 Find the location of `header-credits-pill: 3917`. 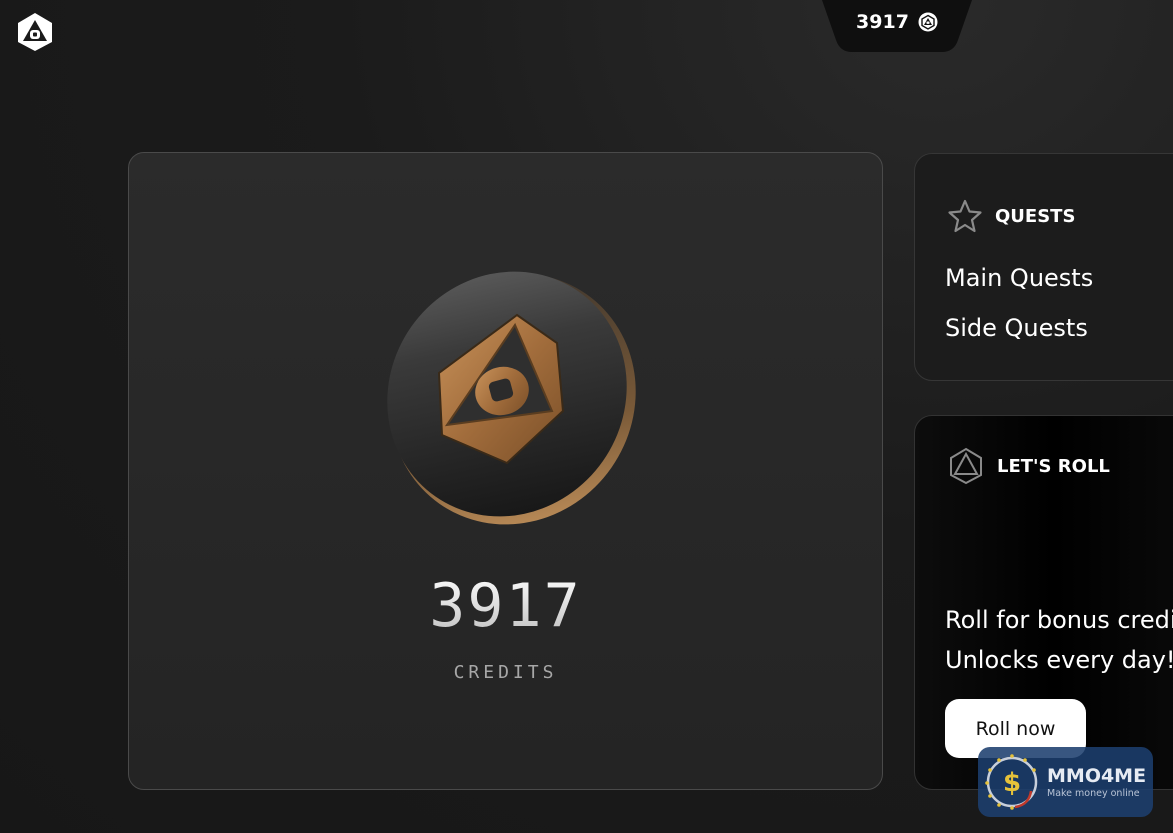

header-credits-pill: 3917 is located at coordinates (897, 26).